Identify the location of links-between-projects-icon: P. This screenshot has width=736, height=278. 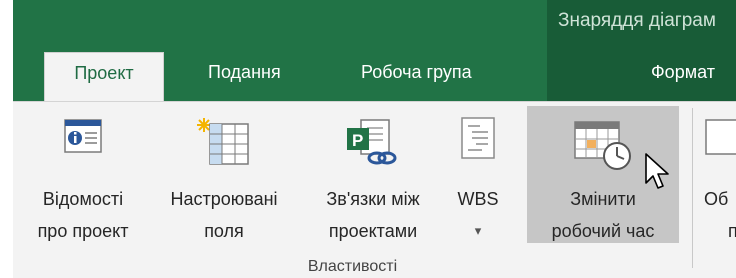
(372, 142).